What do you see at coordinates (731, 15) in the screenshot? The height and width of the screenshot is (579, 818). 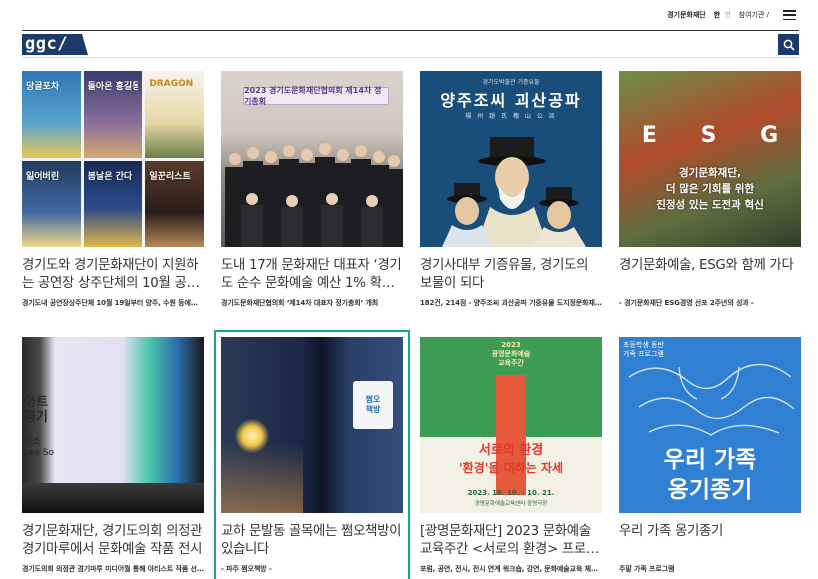 I see `top-utility-bar: 경기문화재단 한 영 참여기관 /` at bounding box center [731, 15].